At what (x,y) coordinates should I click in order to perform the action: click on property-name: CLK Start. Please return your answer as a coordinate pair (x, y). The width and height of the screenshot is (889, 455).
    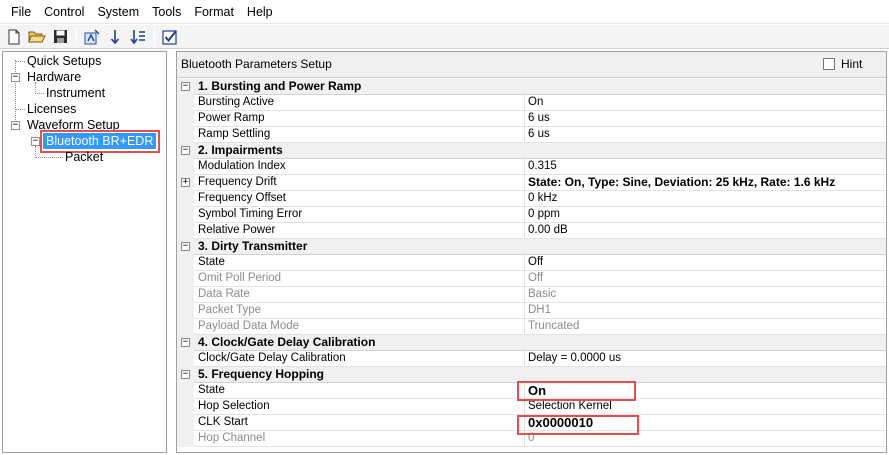
    Looking at the image, I should click on (223, 422).